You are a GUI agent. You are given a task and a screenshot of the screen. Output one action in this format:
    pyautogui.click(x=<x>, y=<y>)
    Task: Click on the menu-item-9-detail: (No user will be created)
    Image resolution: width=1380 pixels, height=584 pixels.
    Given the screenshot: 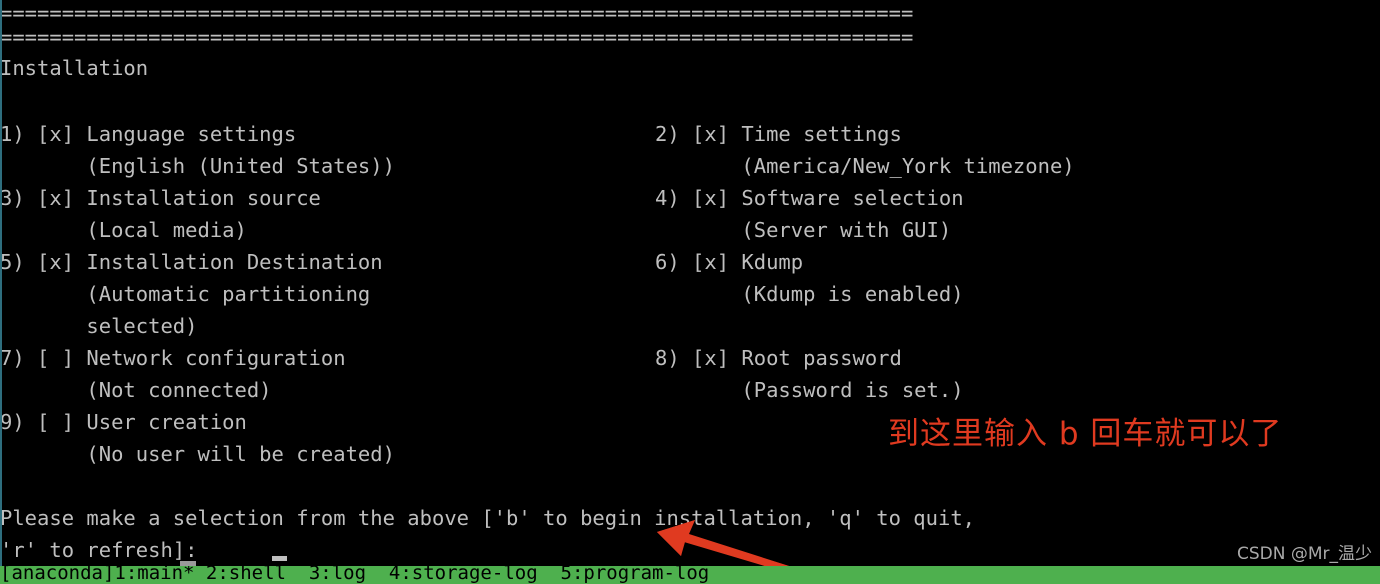 What is the action you would take?
    pyautogui.click(x=197, y=454)
    